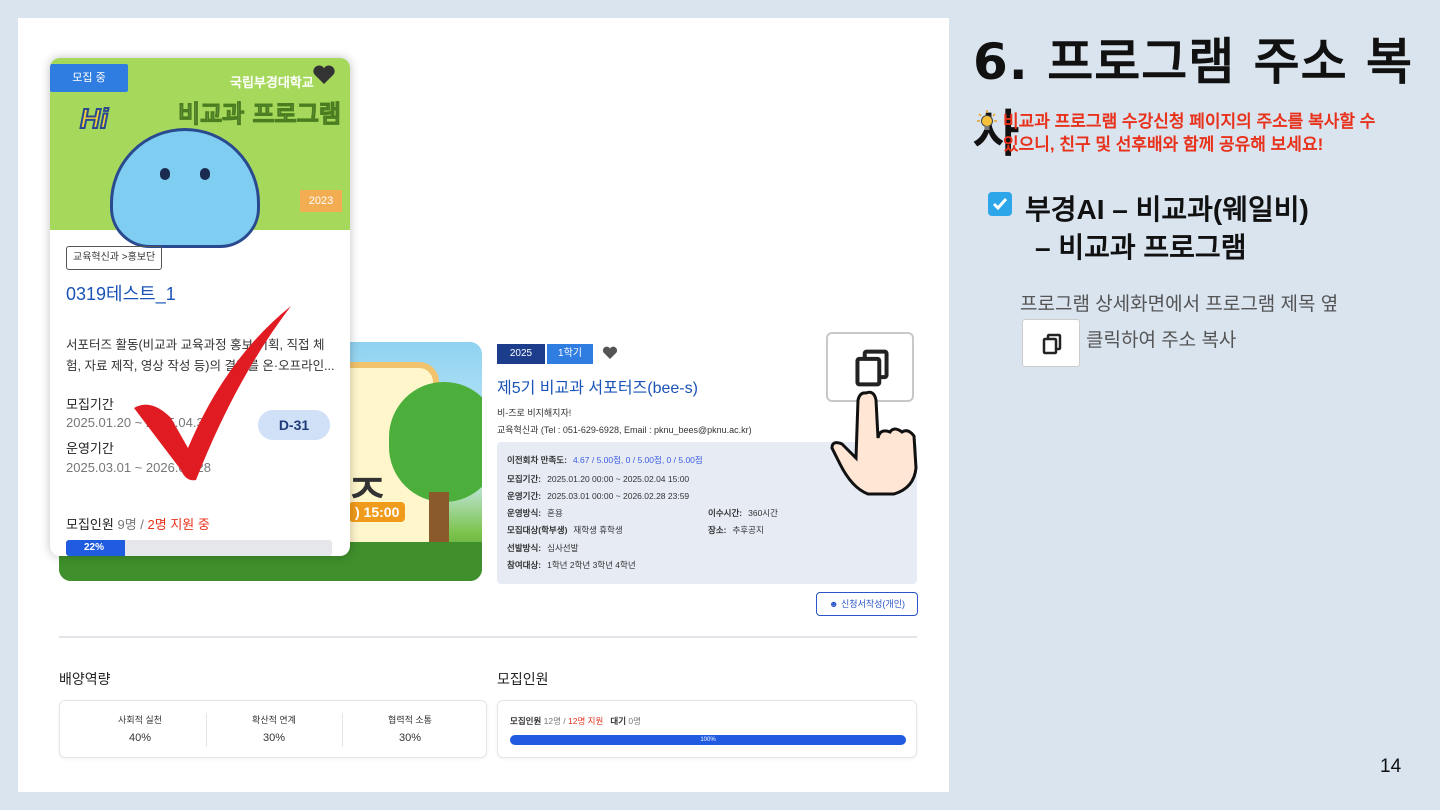 The height and width of the screenshot is (810, 1440). Describe the element at coordinates (523, 679) in the screenshot. I see `recruit-heading: 모집인원` at that location.